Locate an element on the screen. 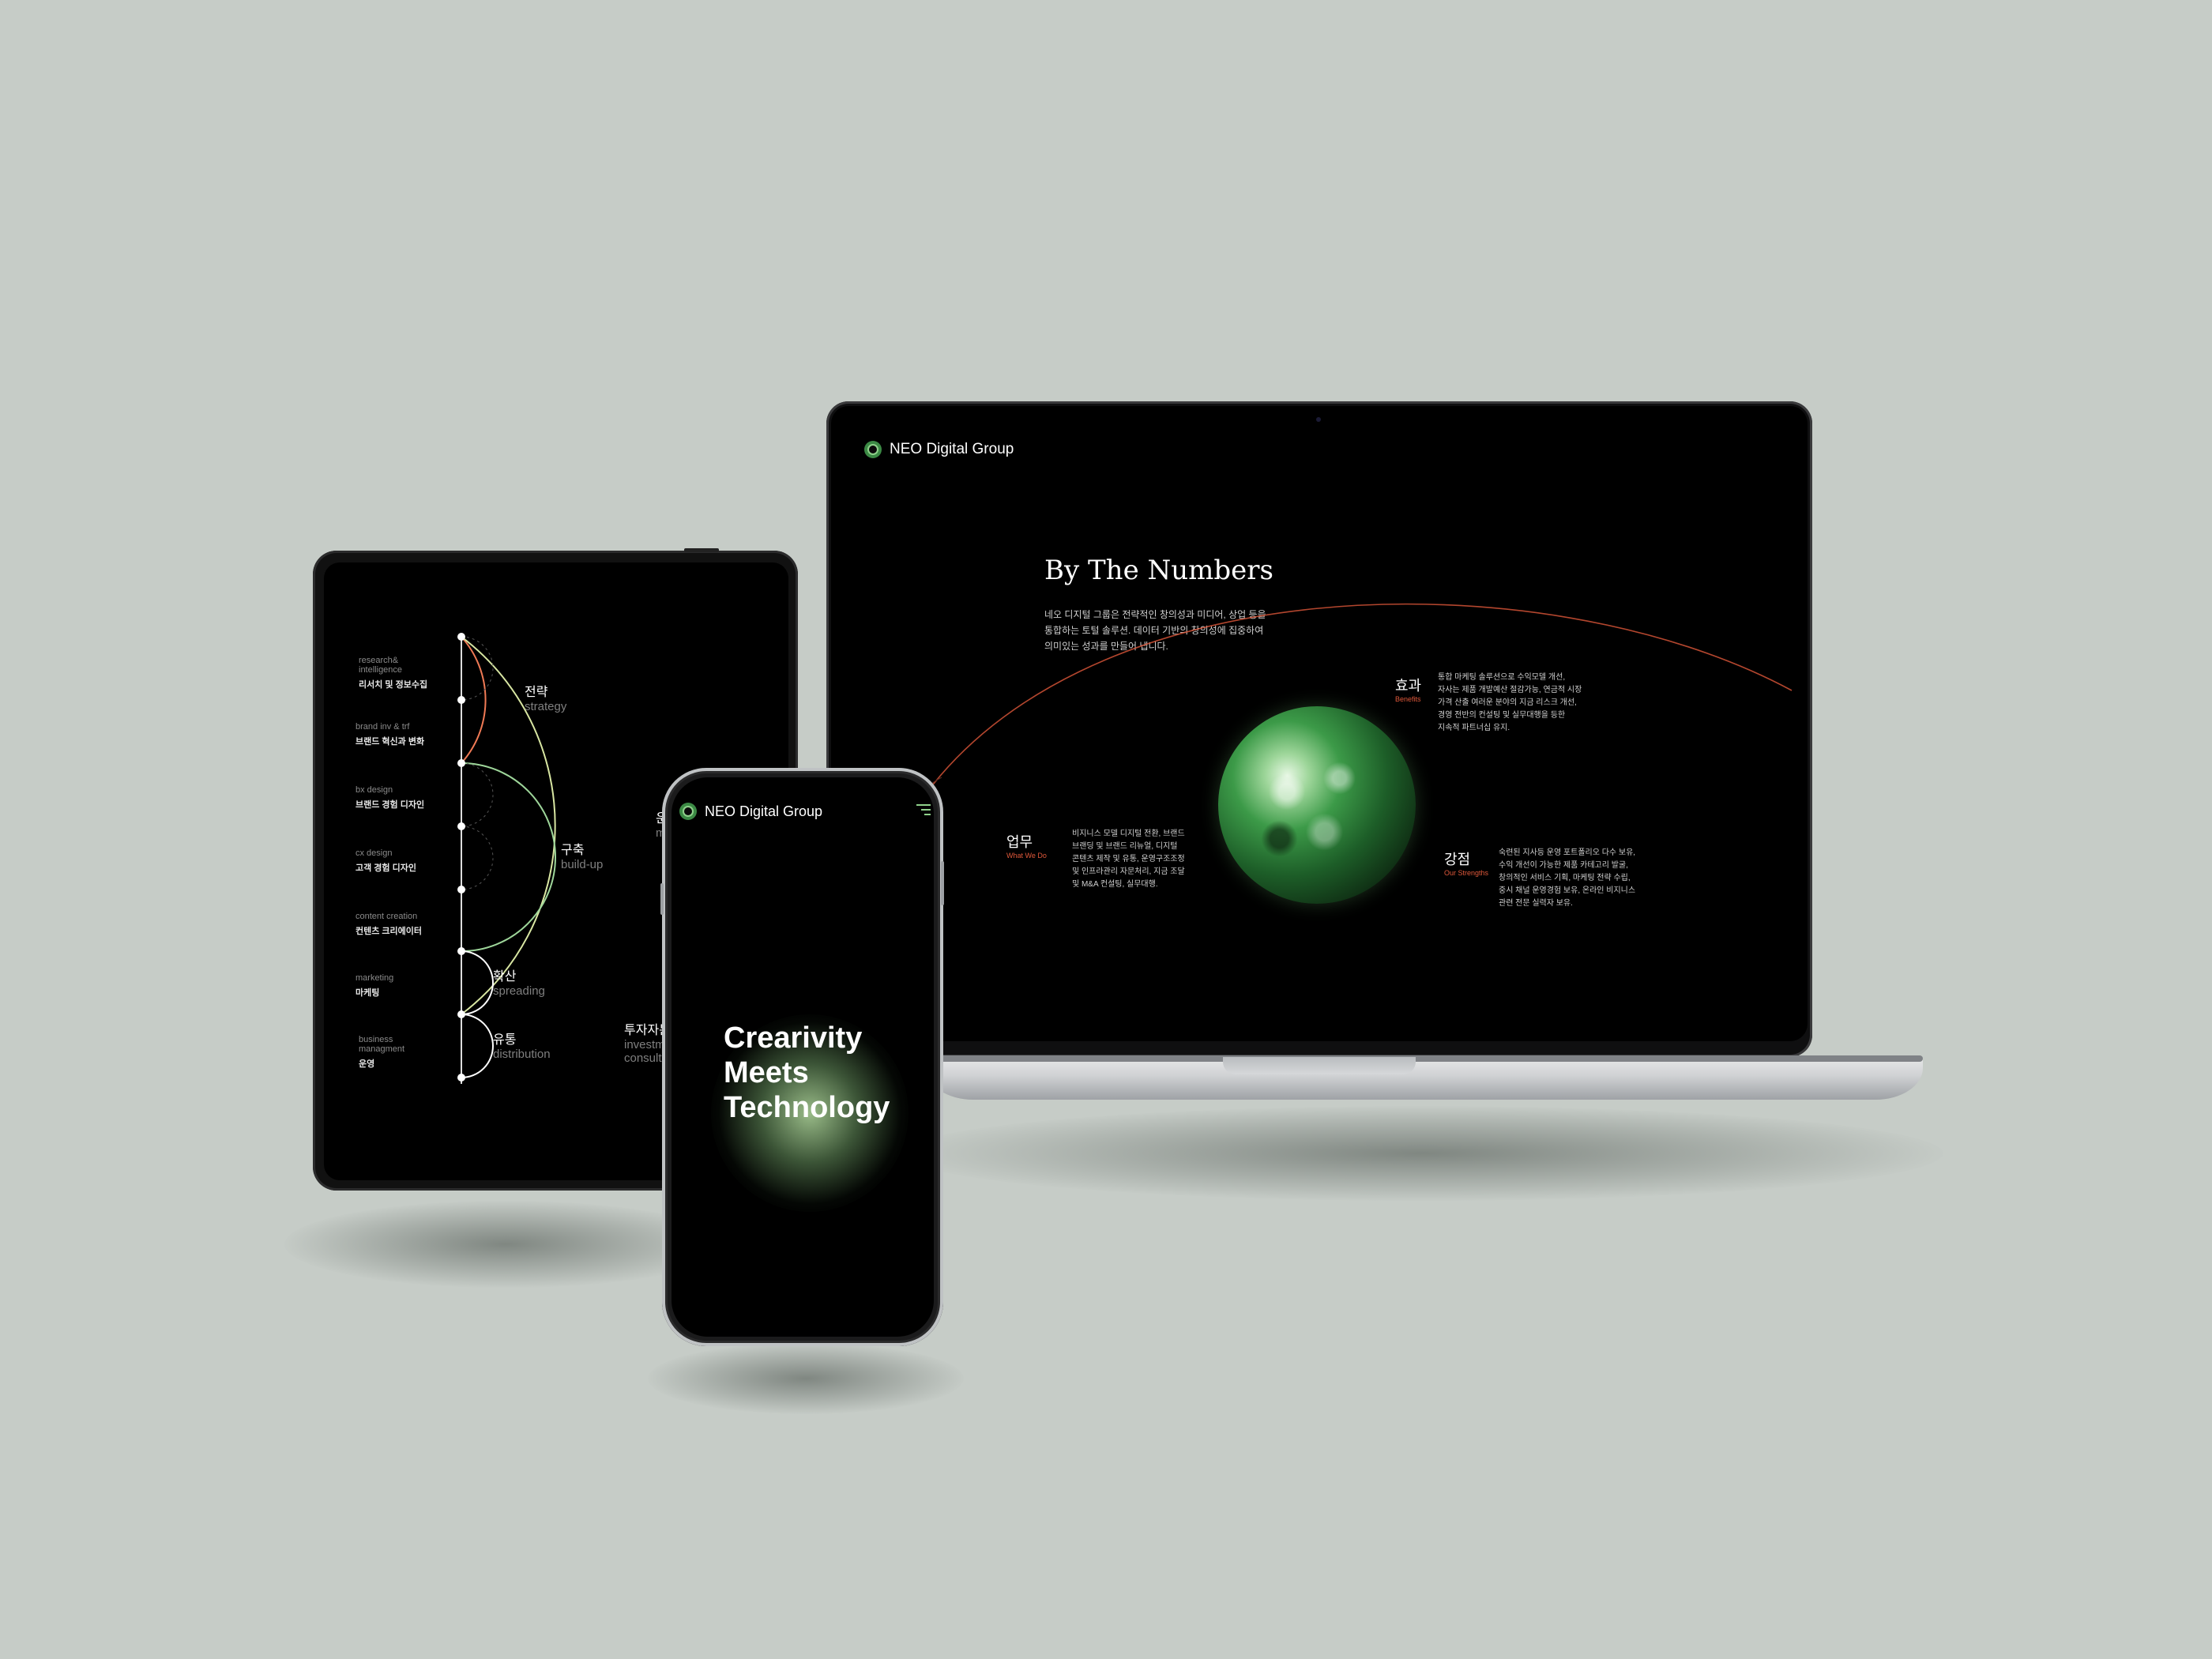 The width and height of the screenshot is (2212, 1659). laptop-shadow is located at coordinates (1422, 1153).